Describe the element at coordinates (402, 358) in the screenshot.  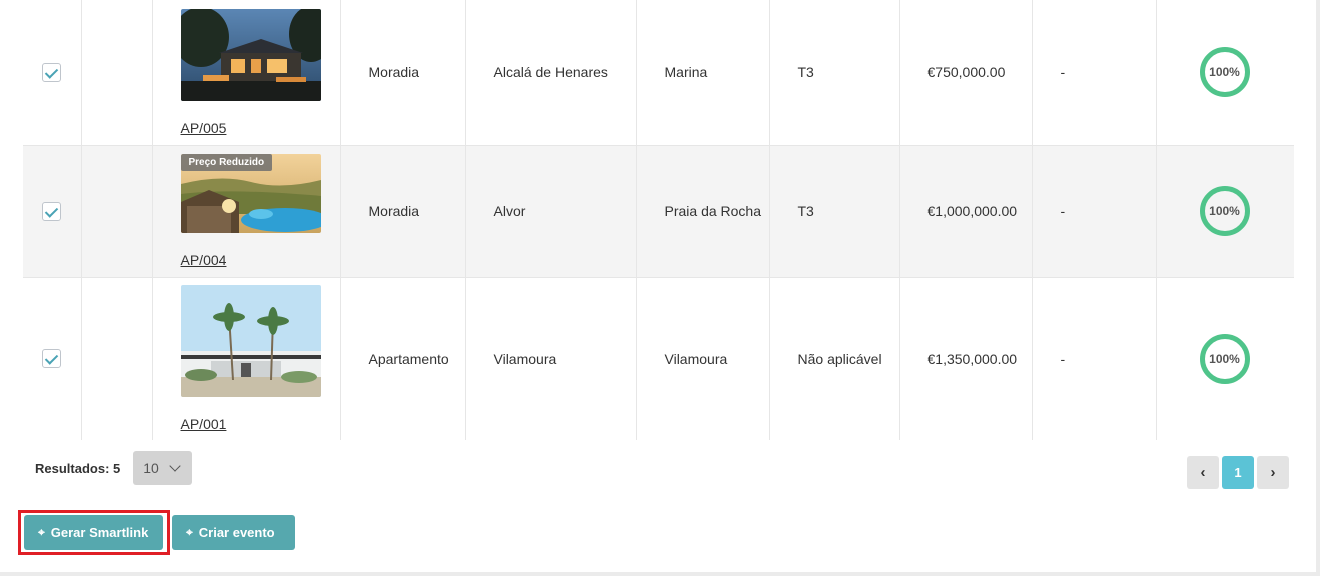
I see `property-type: Apartamento` at that location.